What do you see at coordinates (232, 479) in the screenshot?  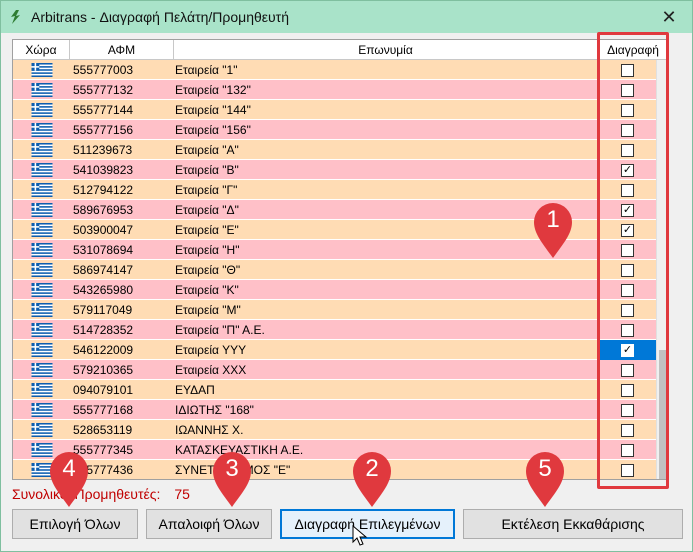 I see `callout-marker-3: 3` at bounding box center [232, 479].